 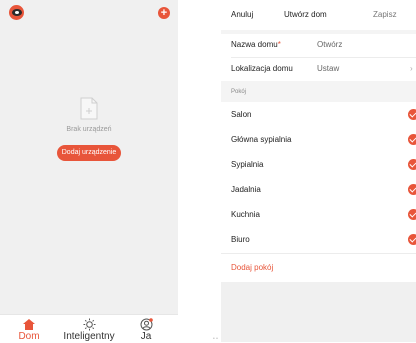 What do you see at coordinates (89, 153) in the screenshot?
I see `add-device-button: Dodaj urządzenie` at bounding box center [89, 153].